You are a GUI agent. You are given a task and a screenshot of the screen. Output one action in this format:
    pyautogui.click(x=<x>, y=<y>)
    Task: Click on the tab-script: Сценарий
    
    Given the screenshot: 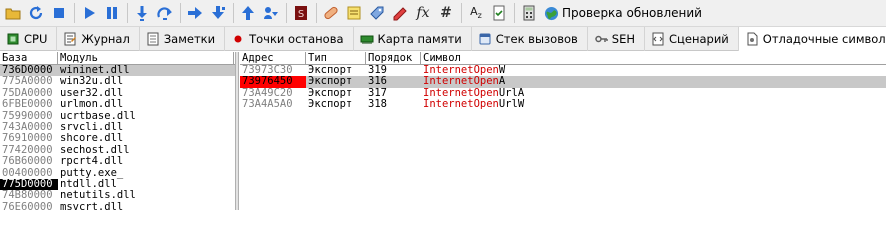 What is the action you would take?
    pyautogui.click(x=692, y=39)
    